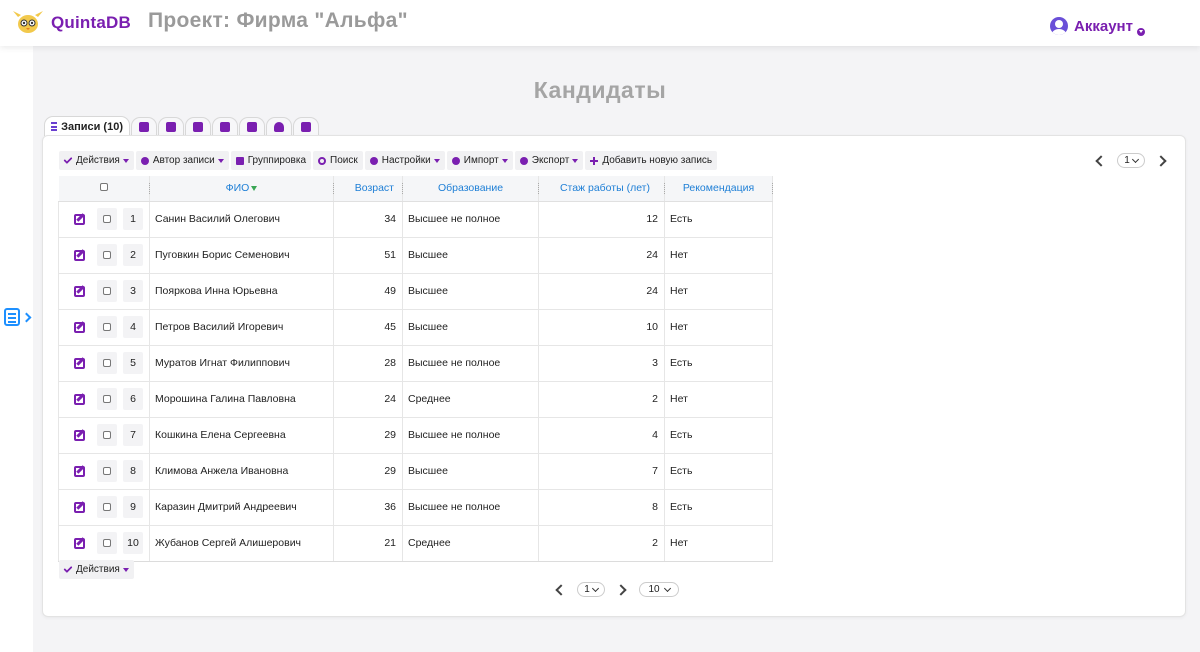 The width and height of the screenshot is (1200, 652). Describe the element at coordinates (601, 471) in the screenshot. I see `cell-experience: 7` at that location.